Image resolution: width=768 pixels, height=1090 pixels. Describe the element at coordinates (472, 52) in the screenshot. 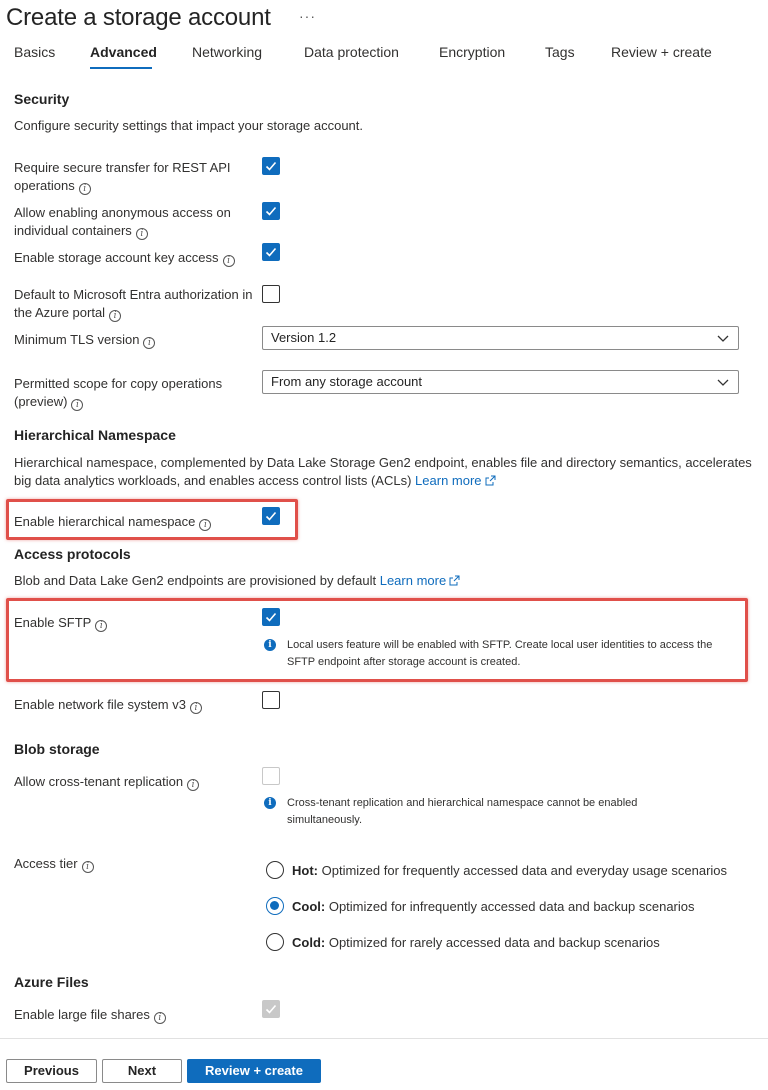

I see `tab-encryption: Encryption` at that location.